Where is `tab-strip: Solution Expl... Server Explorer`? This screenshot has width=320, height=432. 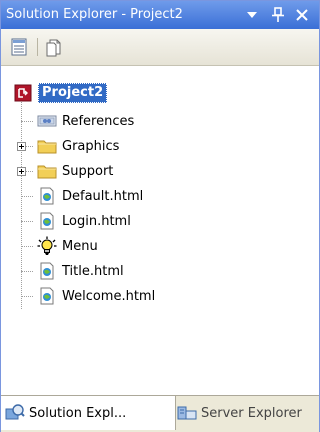 tab-strip: Solution Expl... Server Explorer is located at coordinates (160, 413).